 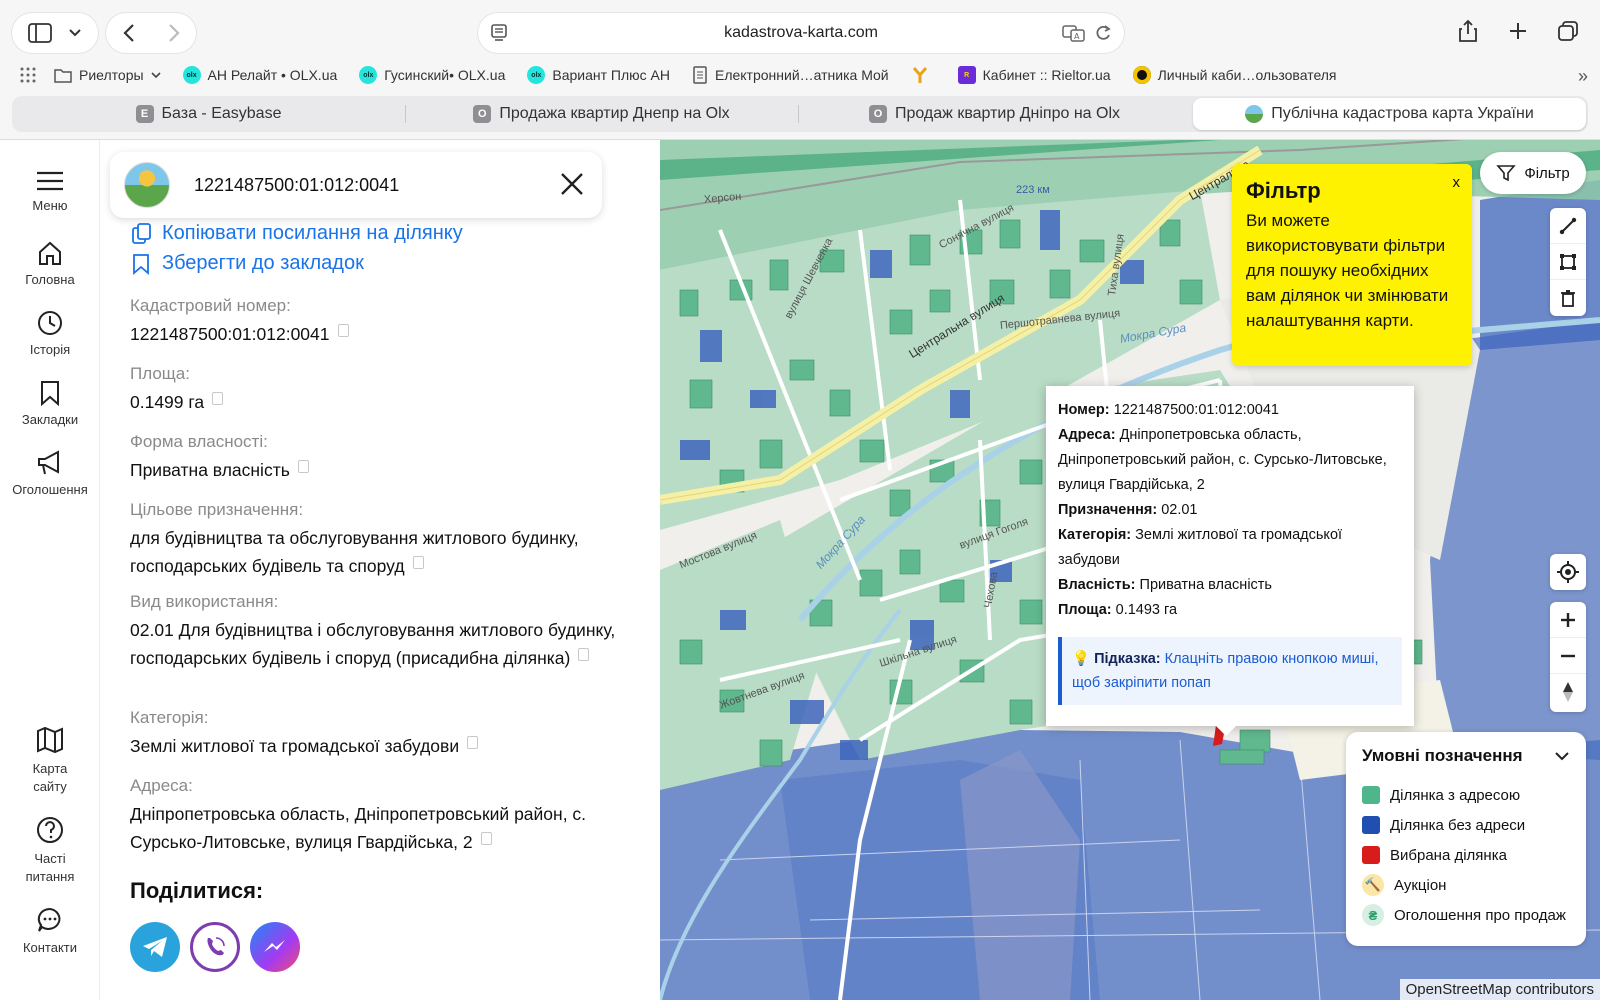 I want to click on home-icon, so click(x=50, y=253).